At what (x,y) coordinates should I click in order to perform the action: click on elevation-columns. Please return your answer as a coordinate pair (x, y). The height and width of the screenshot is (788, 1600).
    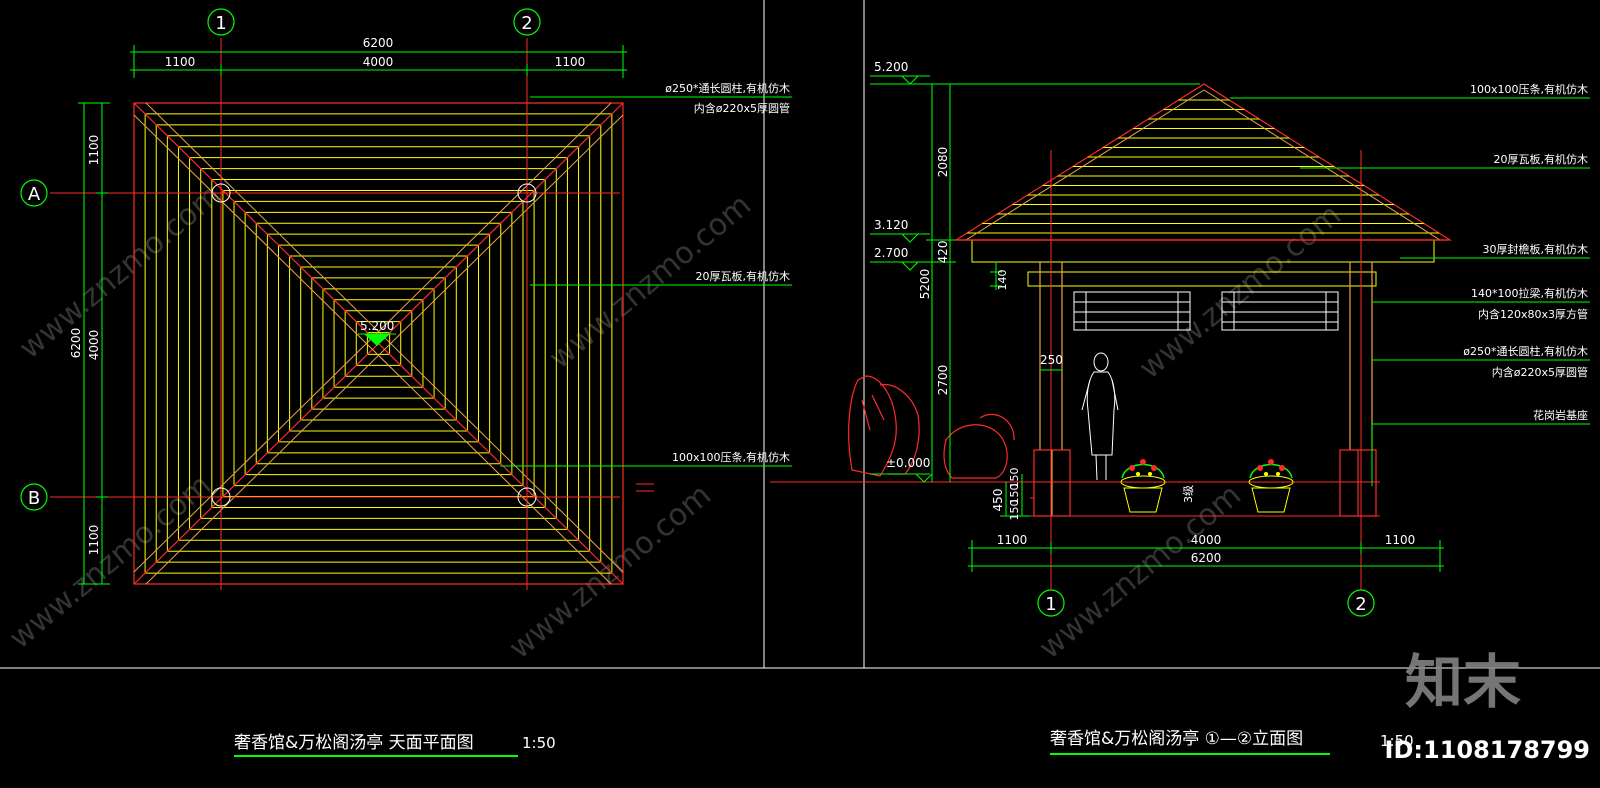
    Looking at the image, I should click on (1206, 356).